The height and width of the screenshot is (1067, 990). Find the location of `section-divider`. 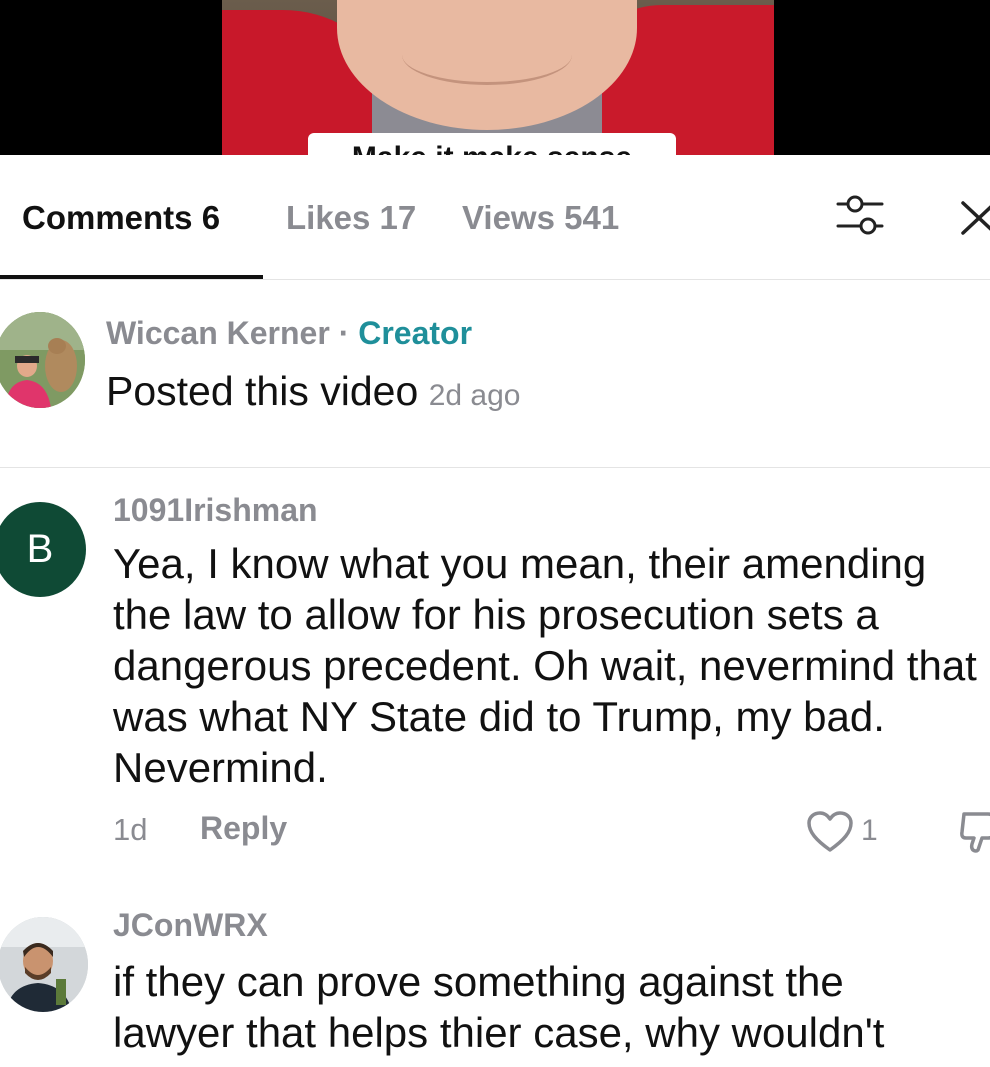

section-divider is located at coordinates (495, 467).